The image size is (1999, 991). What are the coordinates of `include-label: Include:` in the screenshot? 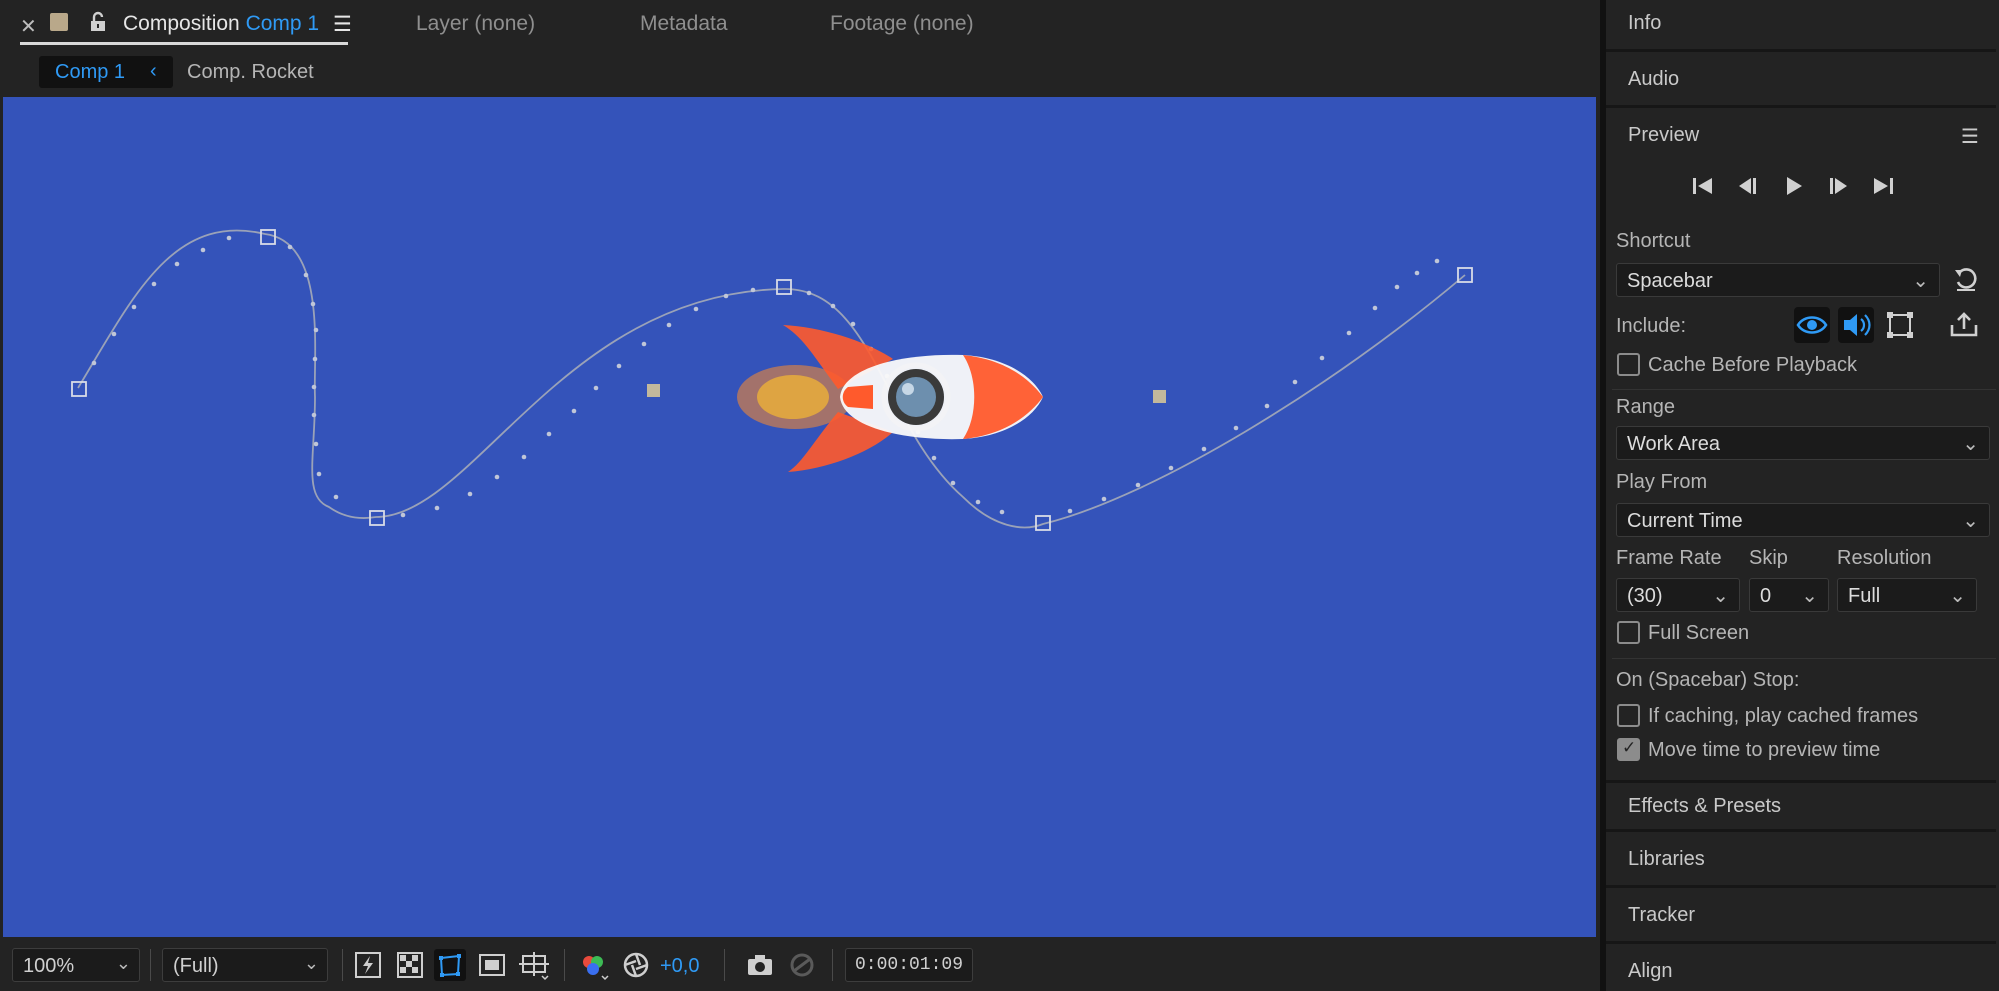 It's located at (1651, 326).